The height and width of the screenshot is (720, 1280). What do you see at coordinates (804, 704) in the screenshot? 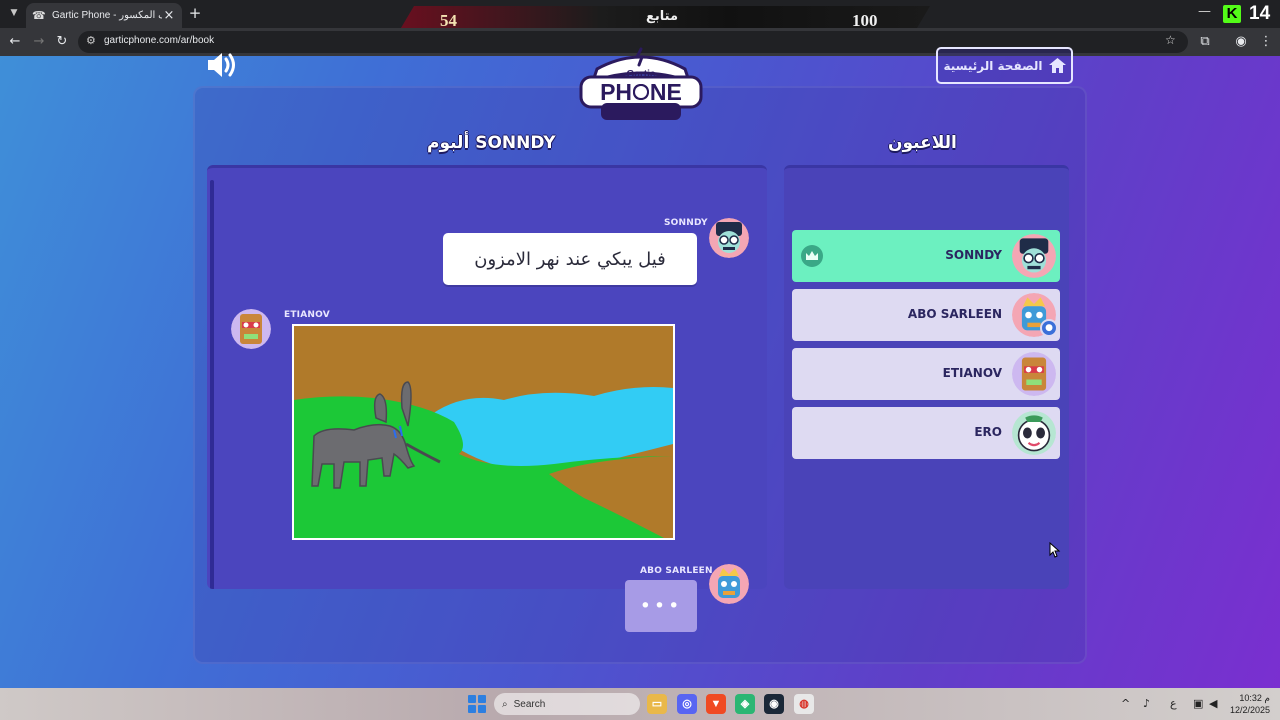
I see `chrome-icon: ◍` at bounding box center [804, 704].